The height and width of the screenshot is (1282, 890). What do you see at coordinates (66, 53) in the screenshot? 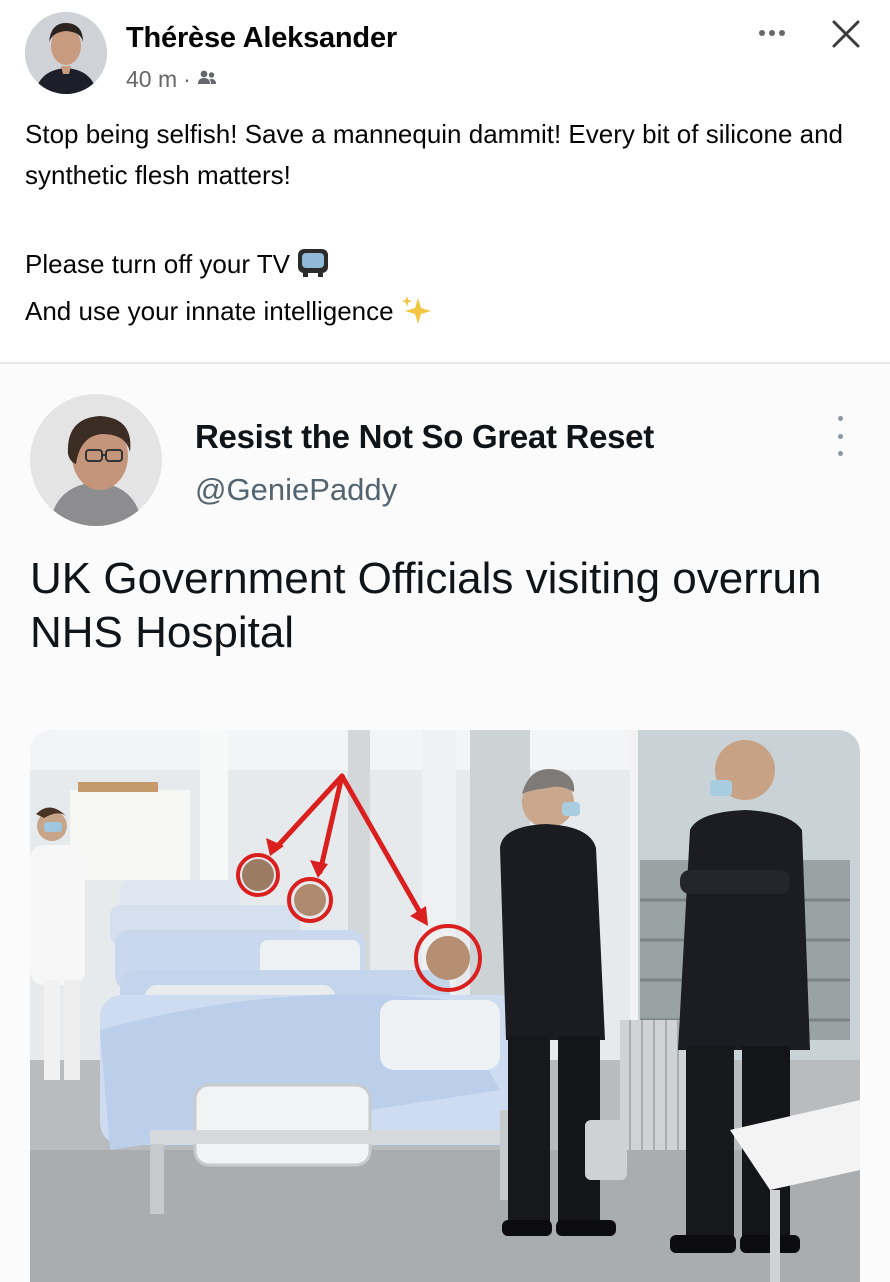
I see `author-avatar` at bounding box center [66, 53].